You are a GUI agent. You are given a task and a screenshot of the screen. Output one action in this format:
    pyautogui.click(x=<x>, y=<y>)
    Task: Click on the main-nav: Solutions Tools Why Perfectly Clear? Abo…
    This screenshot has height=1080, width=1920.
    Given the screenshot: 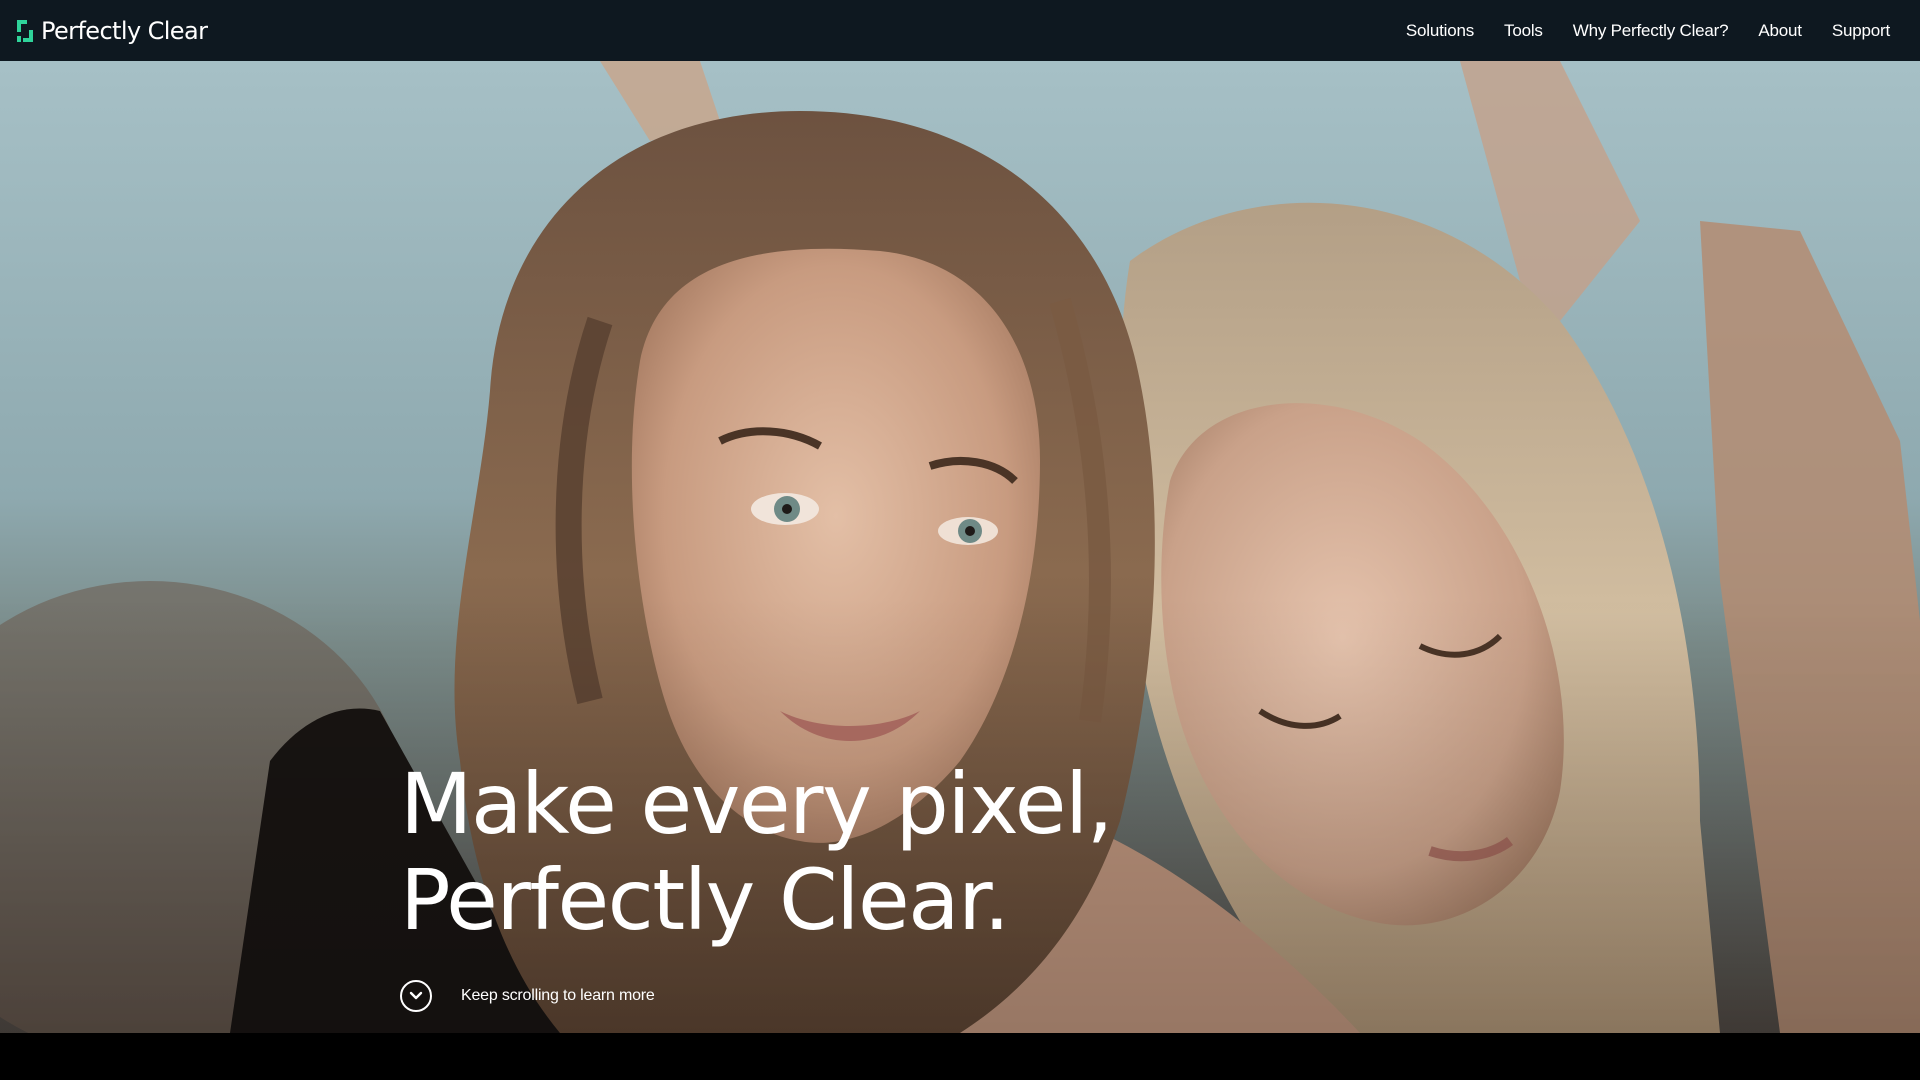 What is the action you would take?
    pyautogui.click(x=1648, y=30)
    